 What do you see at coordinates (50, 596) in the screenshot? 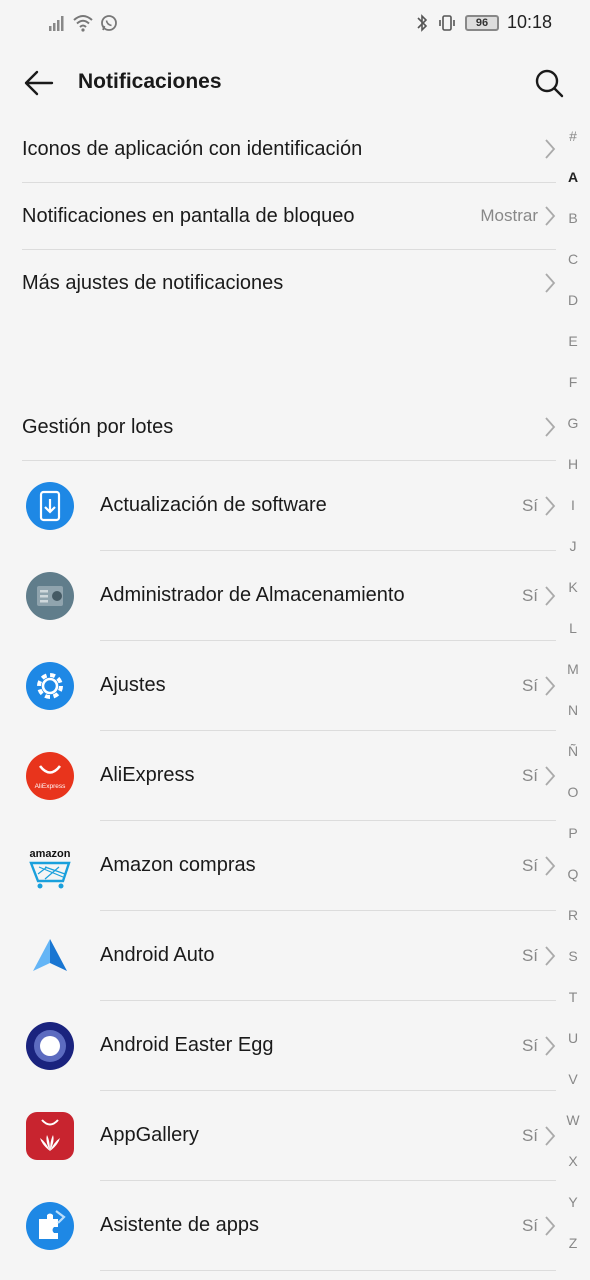
I see `storage-manager-icon` at bounding box center [50, 596].